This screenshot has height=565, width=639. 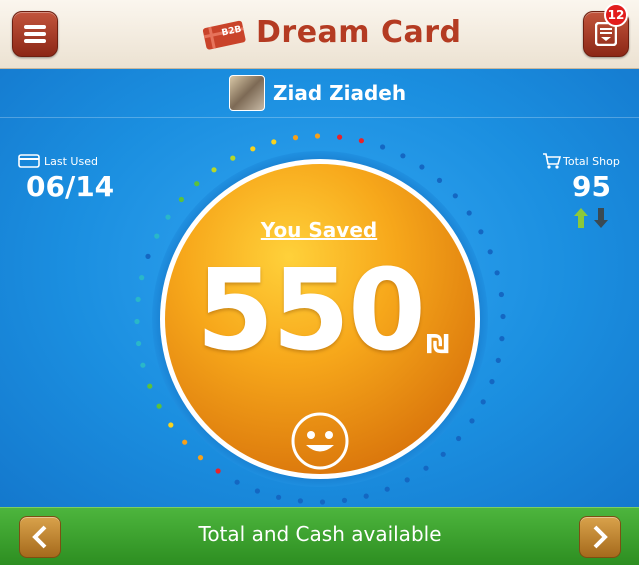 I want to click on next-button, so click(x=600, y=537).